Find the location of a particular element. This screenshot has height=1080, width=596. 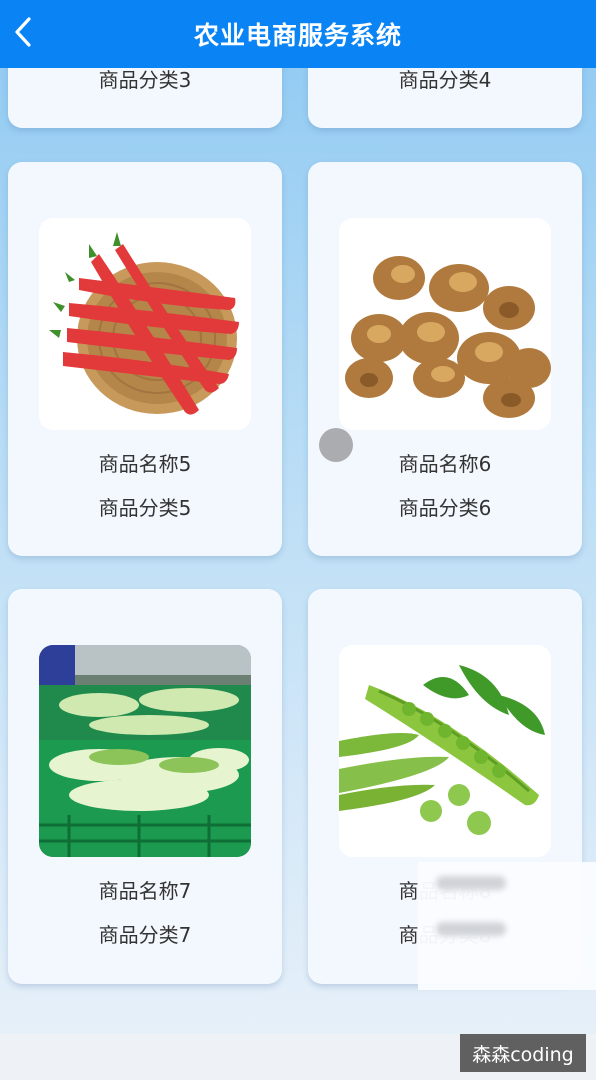

back-button is located at coordinates (23, 32).